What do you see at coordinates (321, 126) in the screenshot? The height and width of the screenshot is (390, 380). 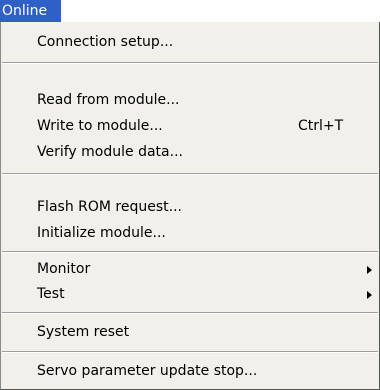 I see `shortcut-ctrl-t: Ctrl+T` at bounding box center [321, 126].